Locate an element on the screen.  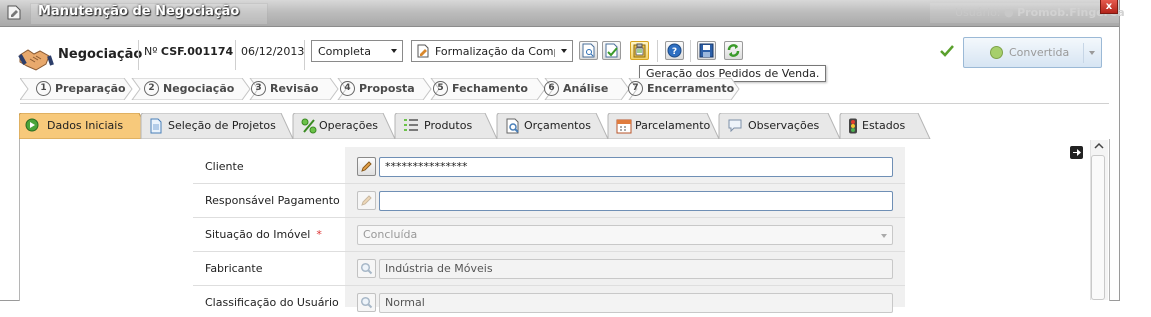
step-label: Revisão is located at coordinates (294, 88).